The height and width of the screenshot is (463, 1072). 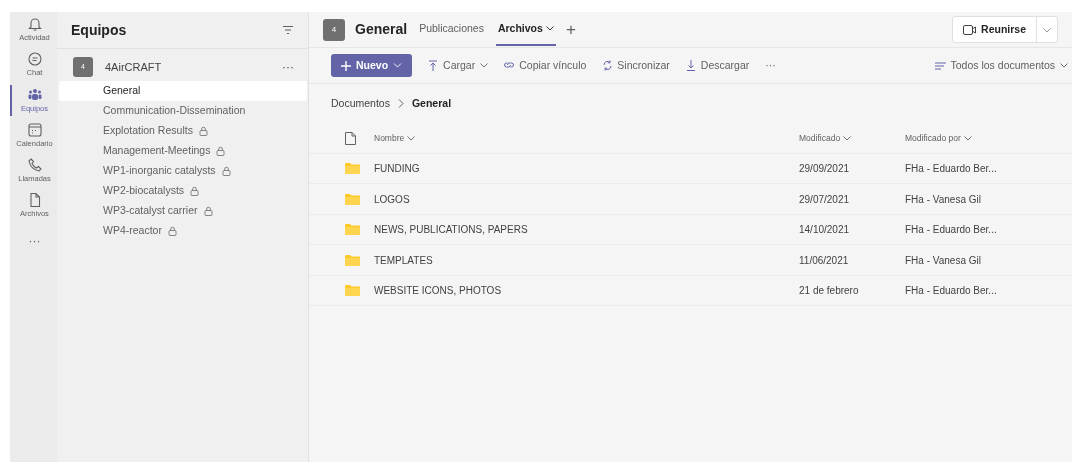 What do you see at coordinates (183, 151) in the screenshot?
I see `channel-item: Management-Meetings` at bounding box center [183, 151].